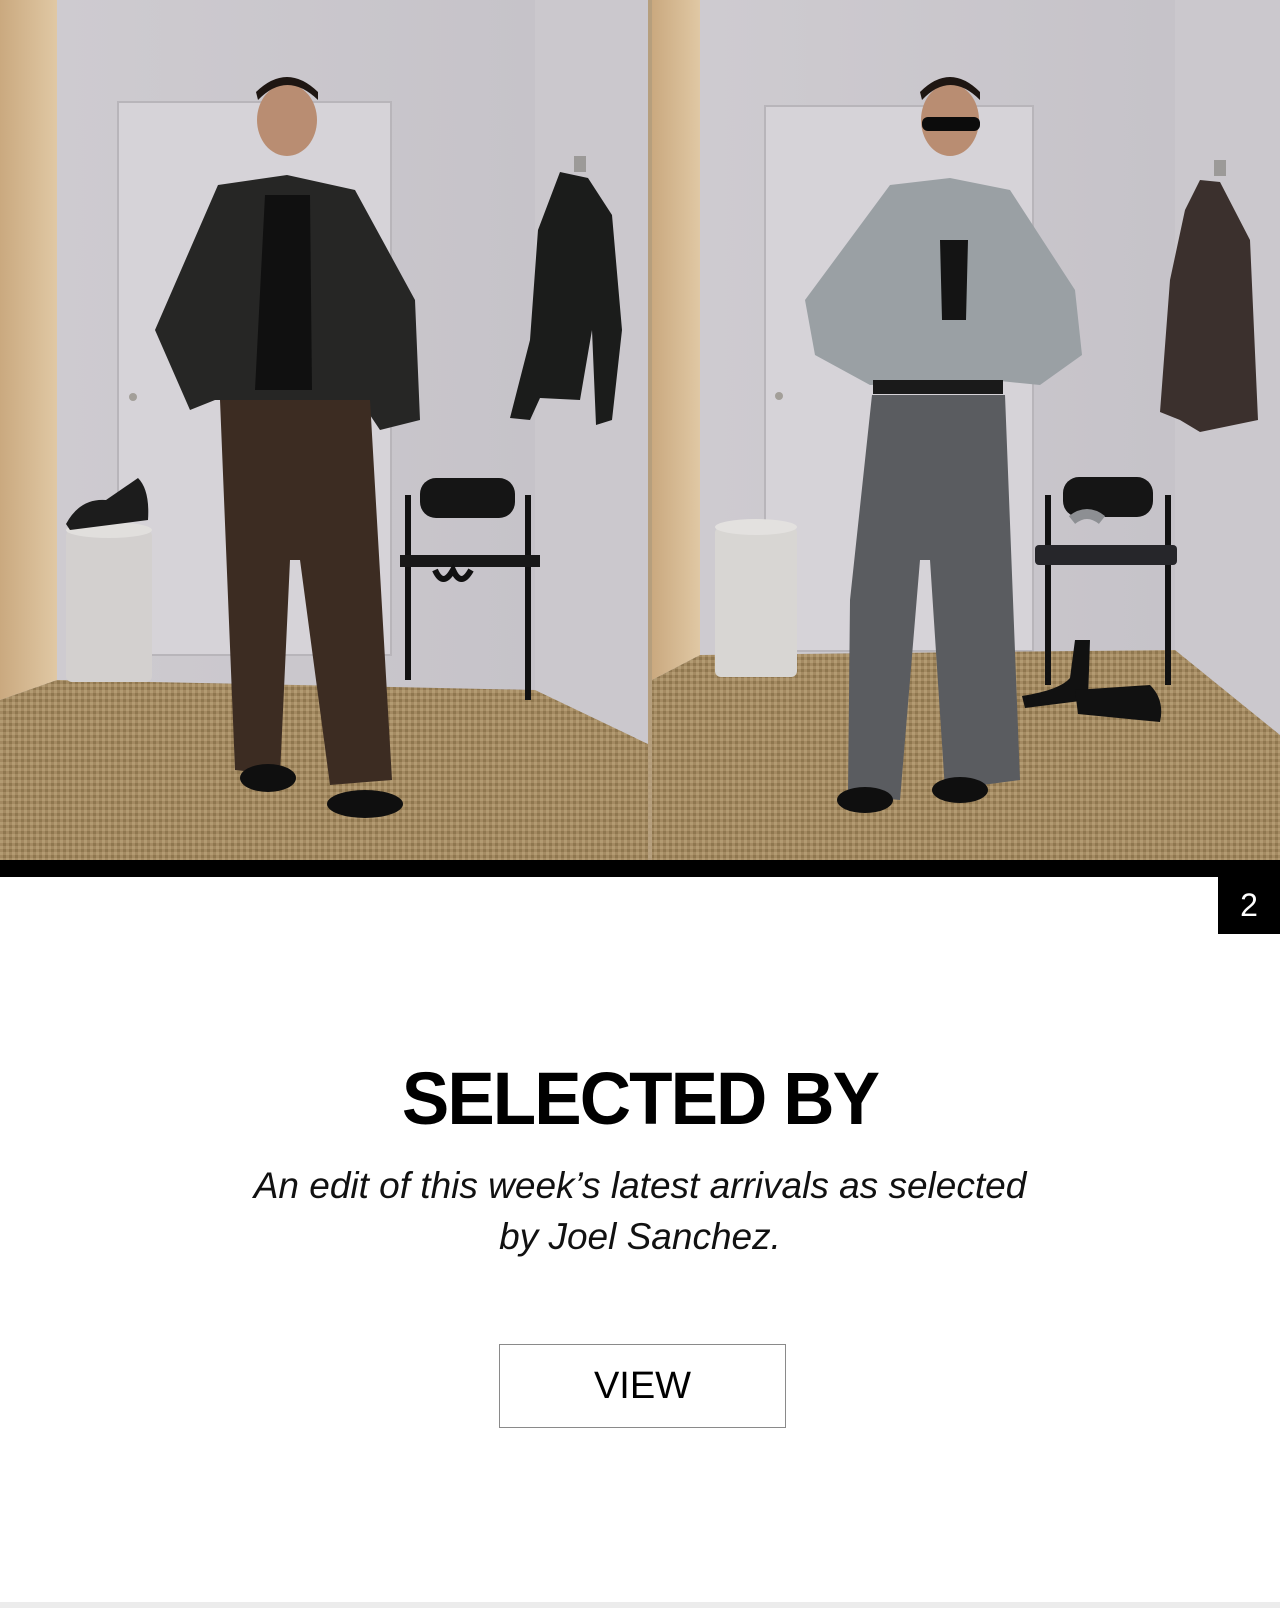  I want to click on promo-title: SELECTED BY, so click(640, 1098).